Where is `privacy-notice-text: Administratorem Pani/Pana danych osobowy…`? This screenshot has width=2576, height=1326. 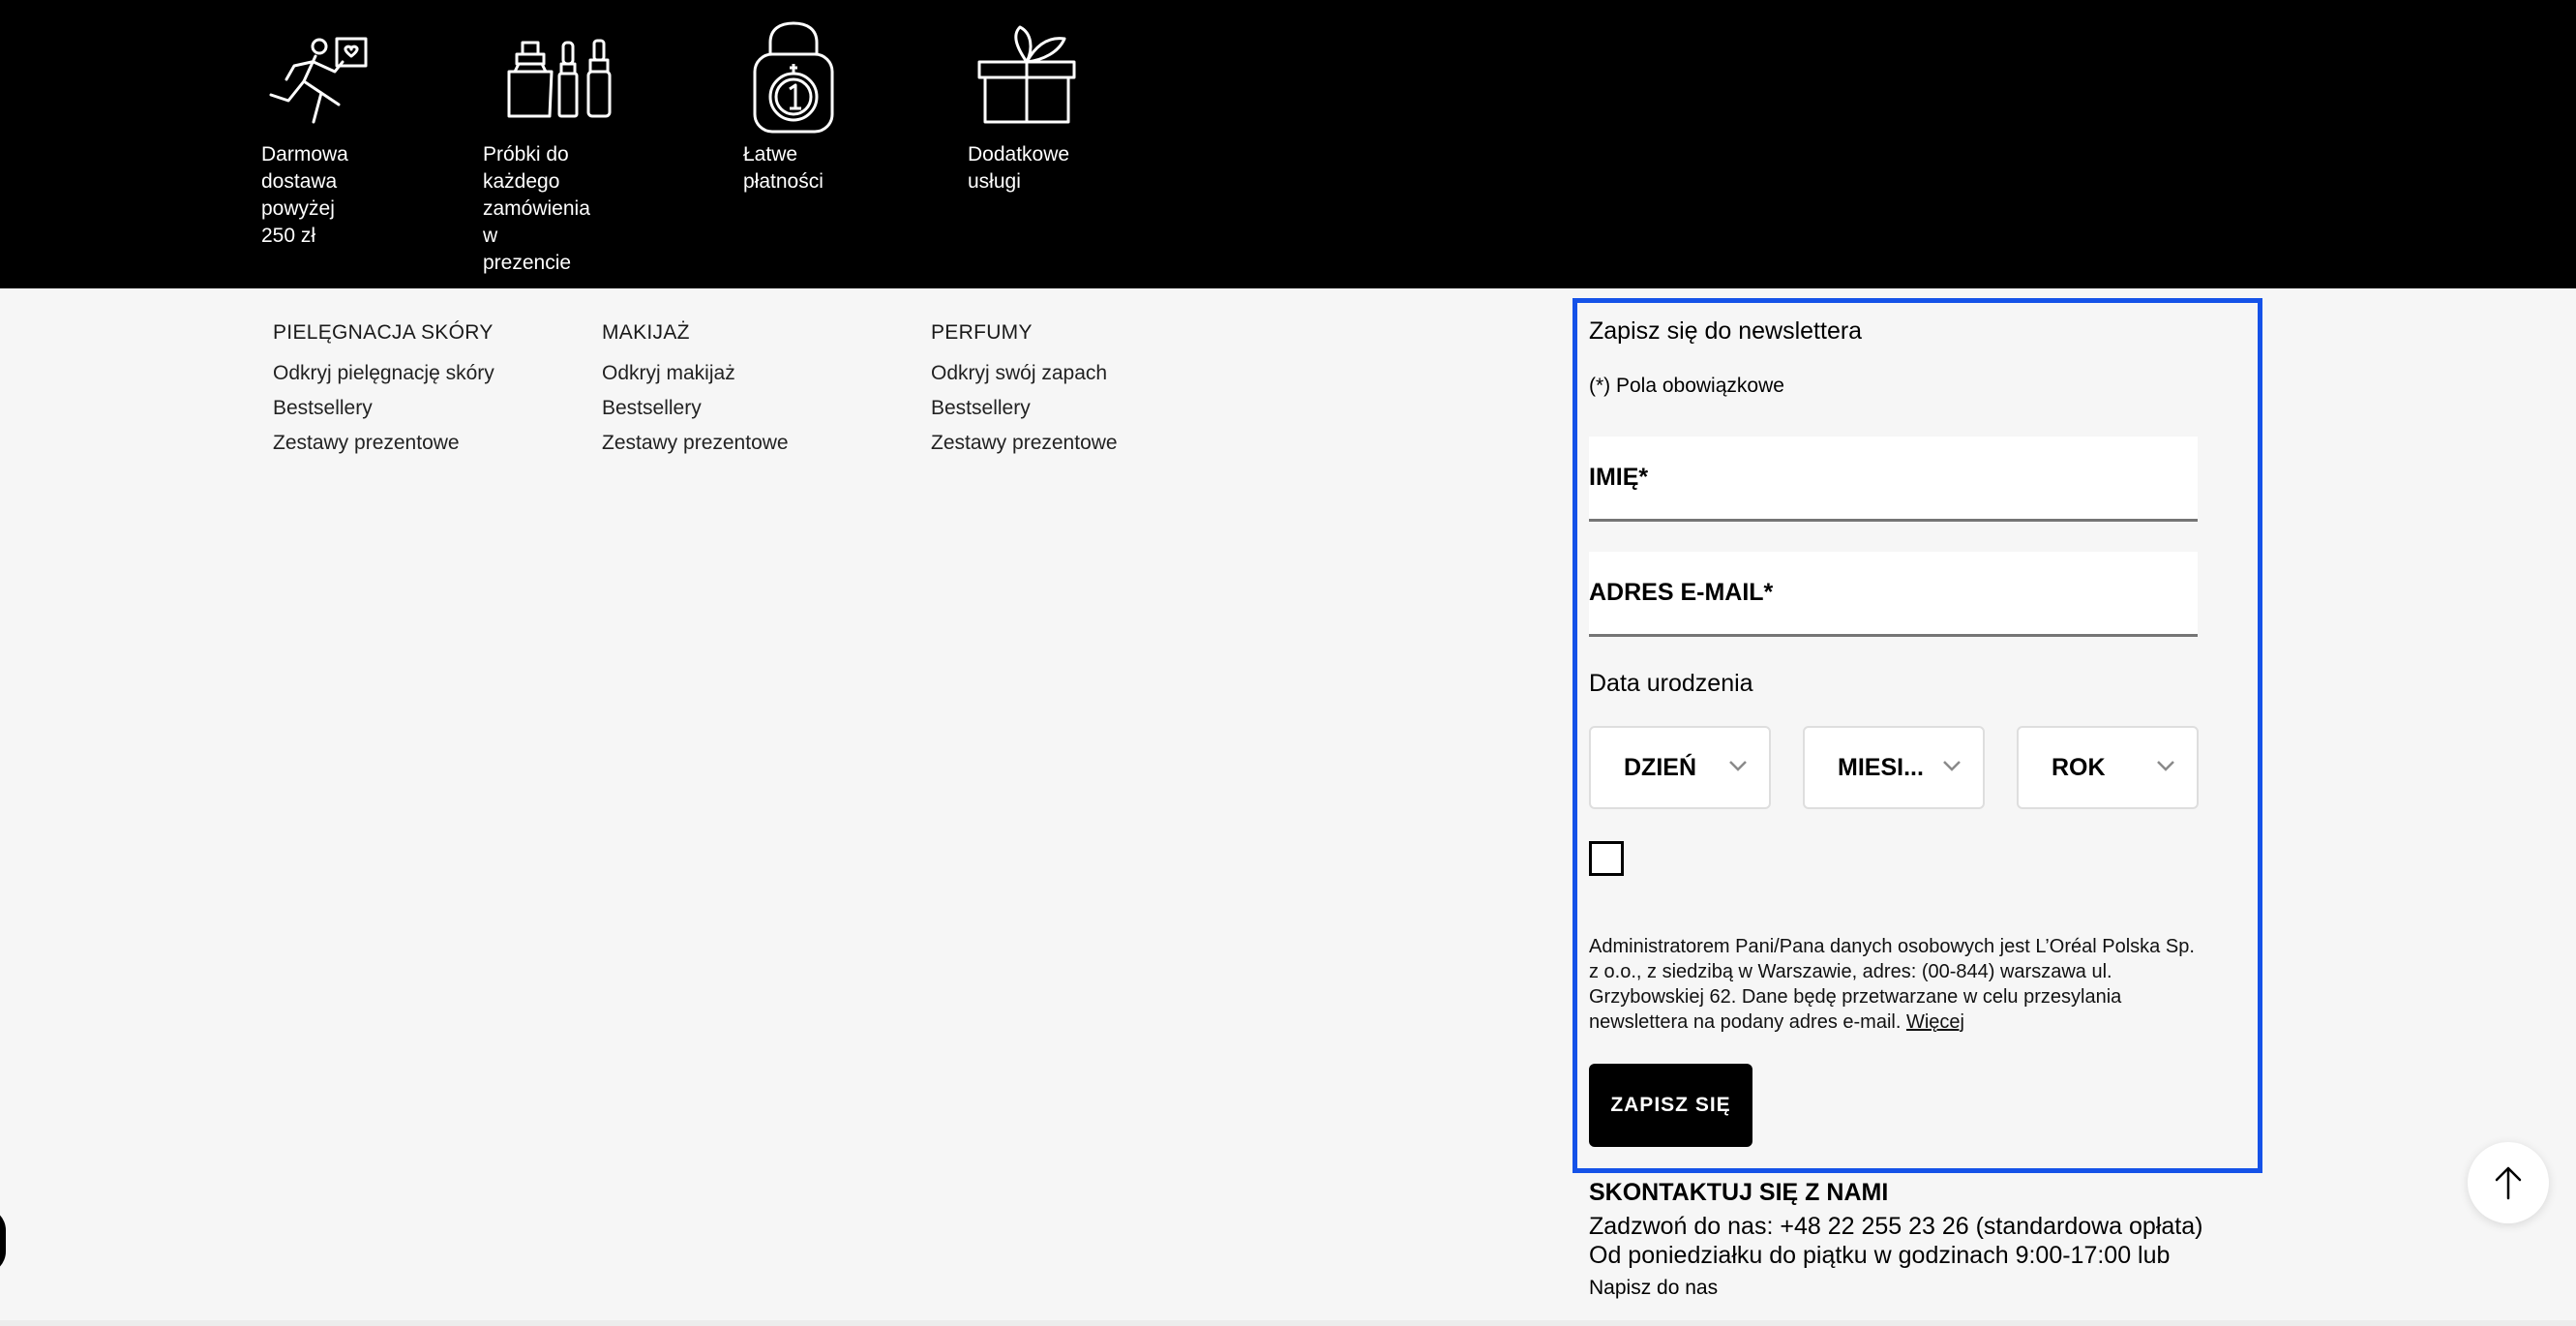
privacy-notice-text: Administratorem Pani/Pana danych osobowy… is located at coordinates (1892, 984).